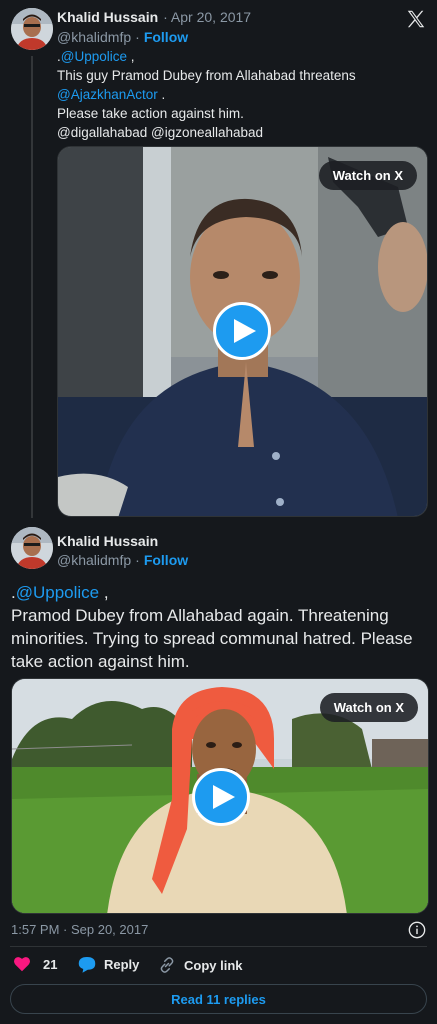  I want to click on read-replies-button: Read 11 replies, so click(218, 999).